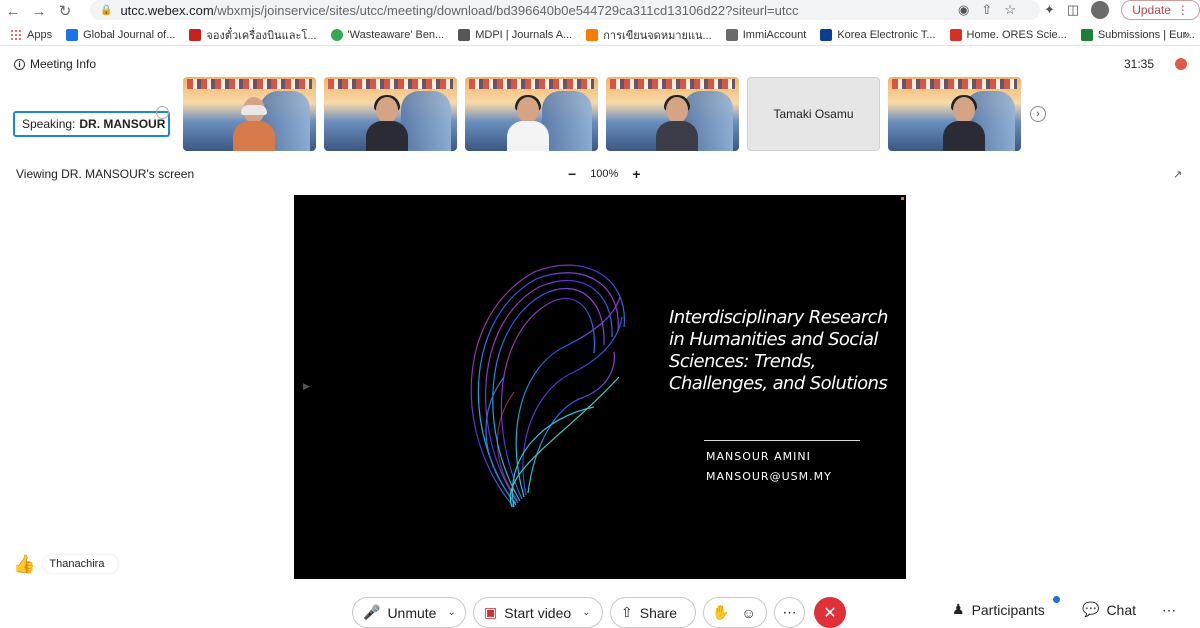 The image size is (1200, 628). Describe the element at coordinates (91, 124) in the screenshot. I see `active-speaker-label: Speaking: DR. MANSOUR` at that location.